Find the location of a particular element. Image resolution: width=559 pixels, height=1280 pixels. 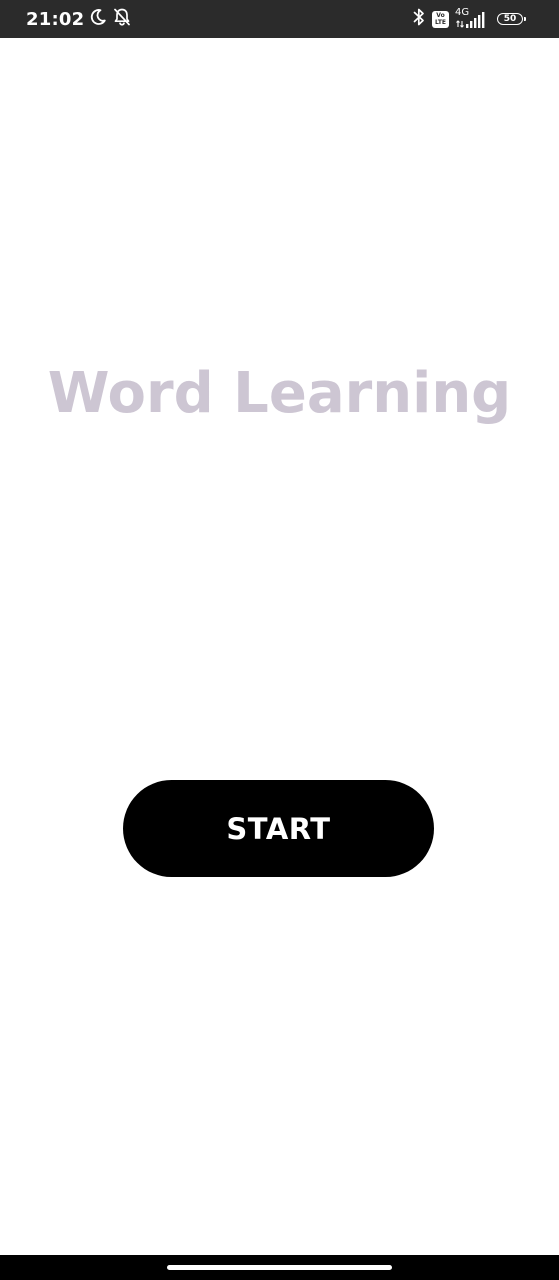

battery-level: 50 is located at coordinates (510, 18).